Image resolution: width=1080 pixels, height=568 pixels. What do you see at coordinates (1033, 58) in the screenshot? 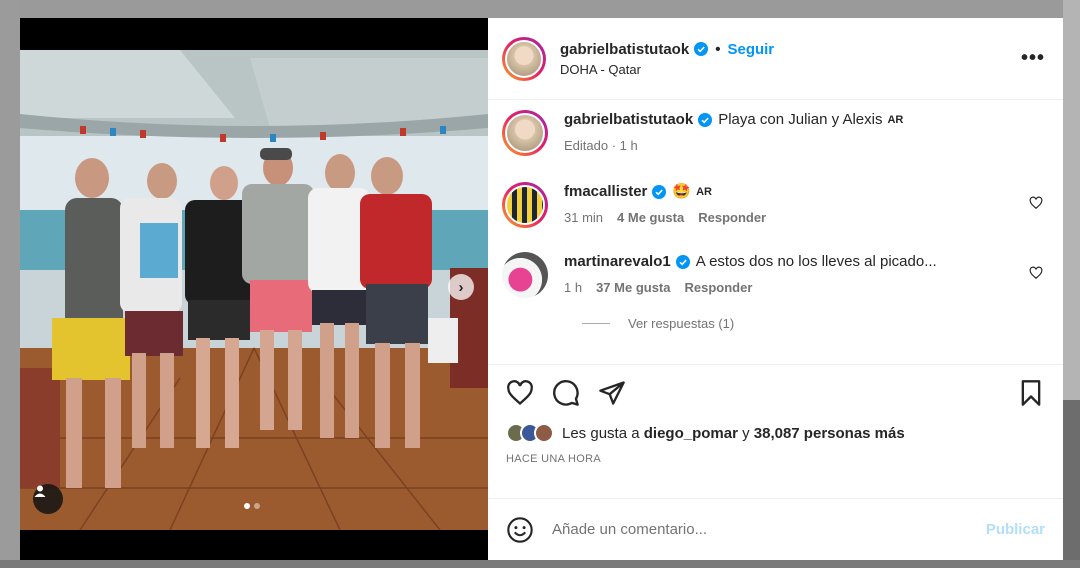
I see `more-options-button: •••` at bounding box center [1033, 58].